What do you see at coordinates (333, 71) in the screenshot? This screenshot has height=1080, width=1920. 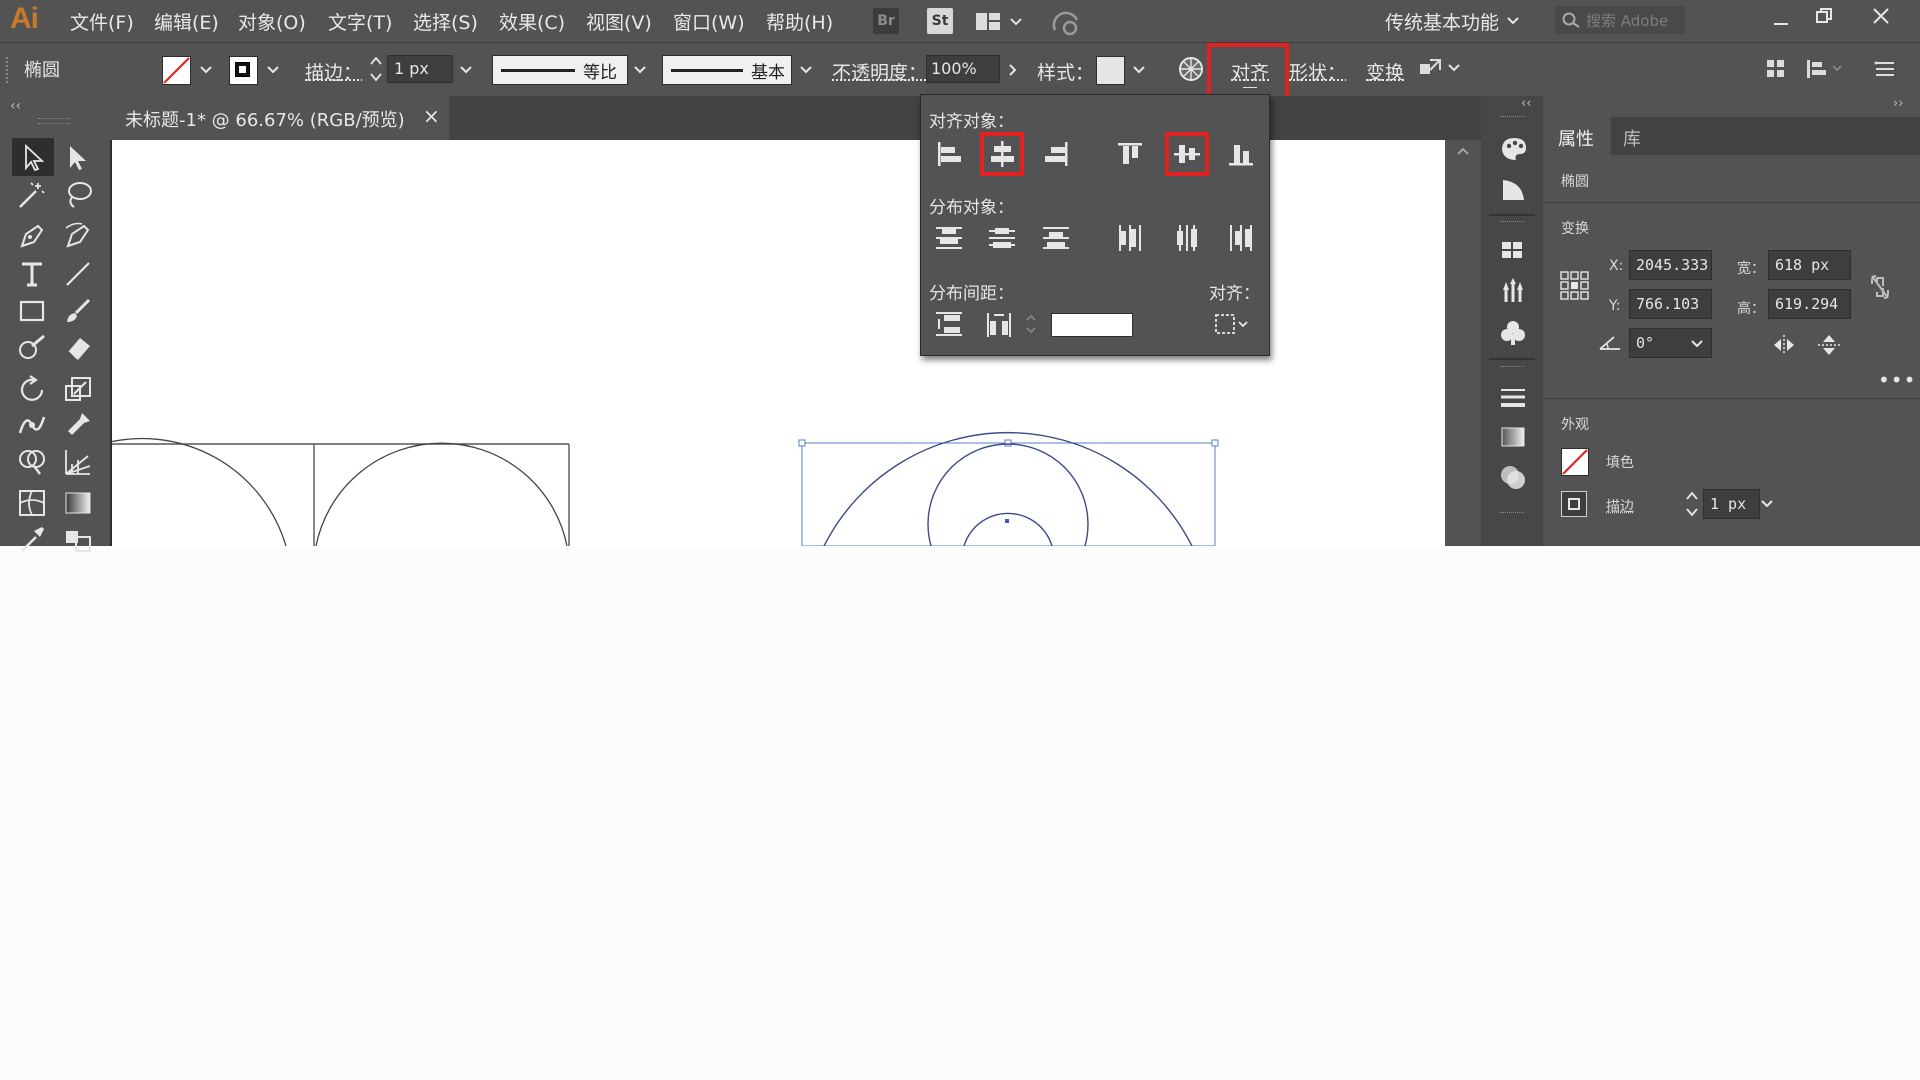 I see `stroke-label: 描边：` at bounding box center [333, 71].